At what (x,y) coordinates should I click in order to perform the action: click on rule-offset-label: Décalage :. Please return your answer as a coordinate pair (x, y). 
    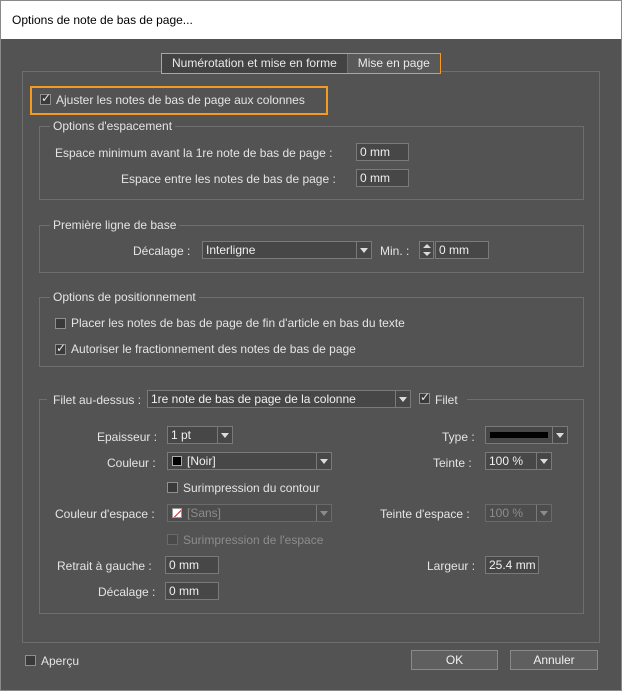
    Looking at the image, I should click on (127, 592).